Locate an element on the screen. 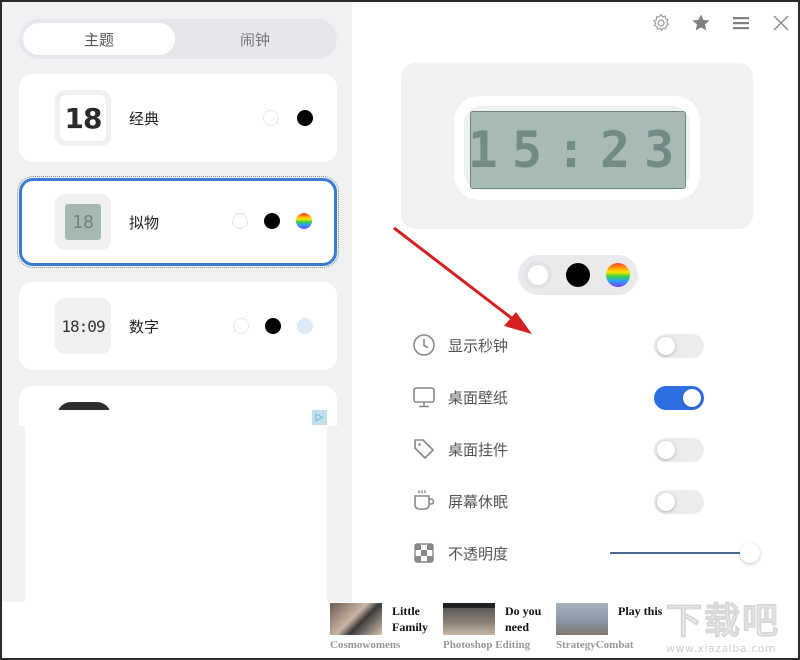 Image resolution: width=800 pixels, height=660 pixels. lcd-display: 15:23 is located at coordinates (578, 150).